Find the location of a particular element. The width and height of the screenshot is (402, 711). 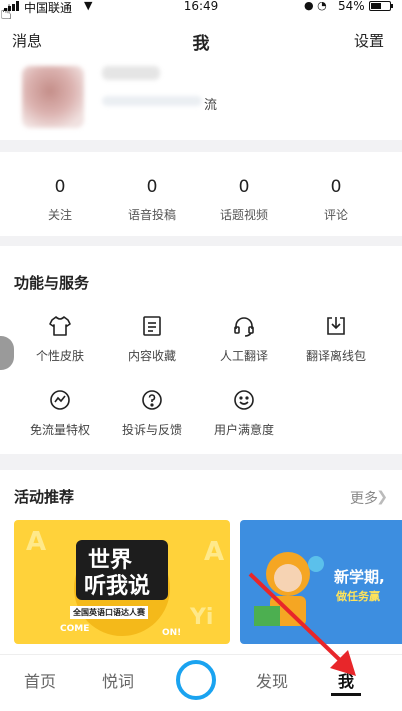

tab-discover: 发现 is located at coordinates (272, 680).